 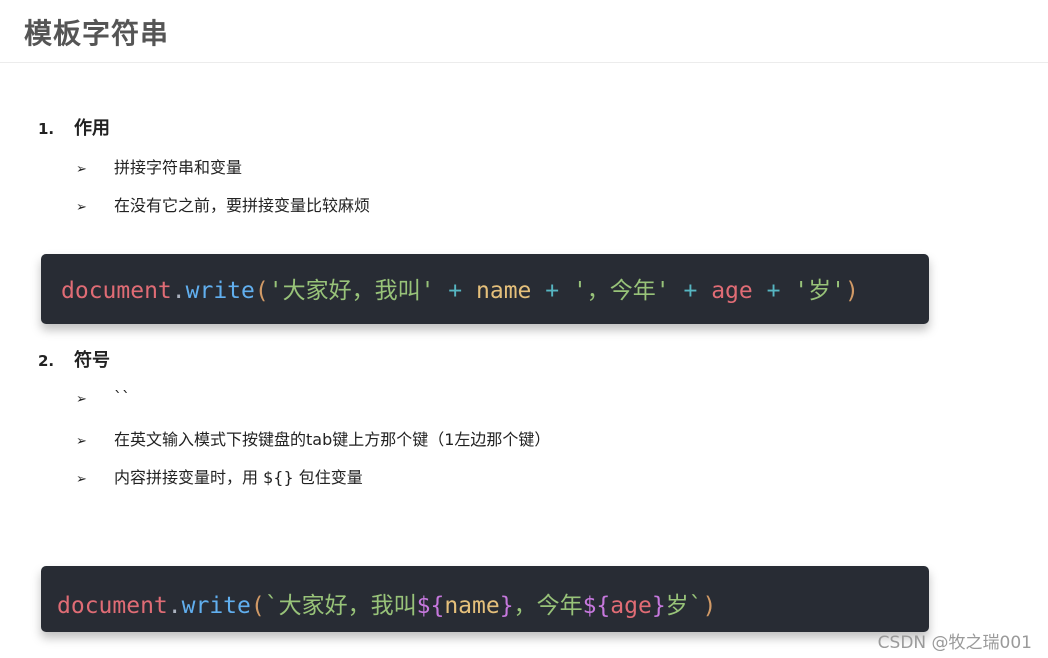 What do you see at coordinates (92, 128) in the screenshot?
I see `section-1-title: 作用` at bounding box center [92, 128].